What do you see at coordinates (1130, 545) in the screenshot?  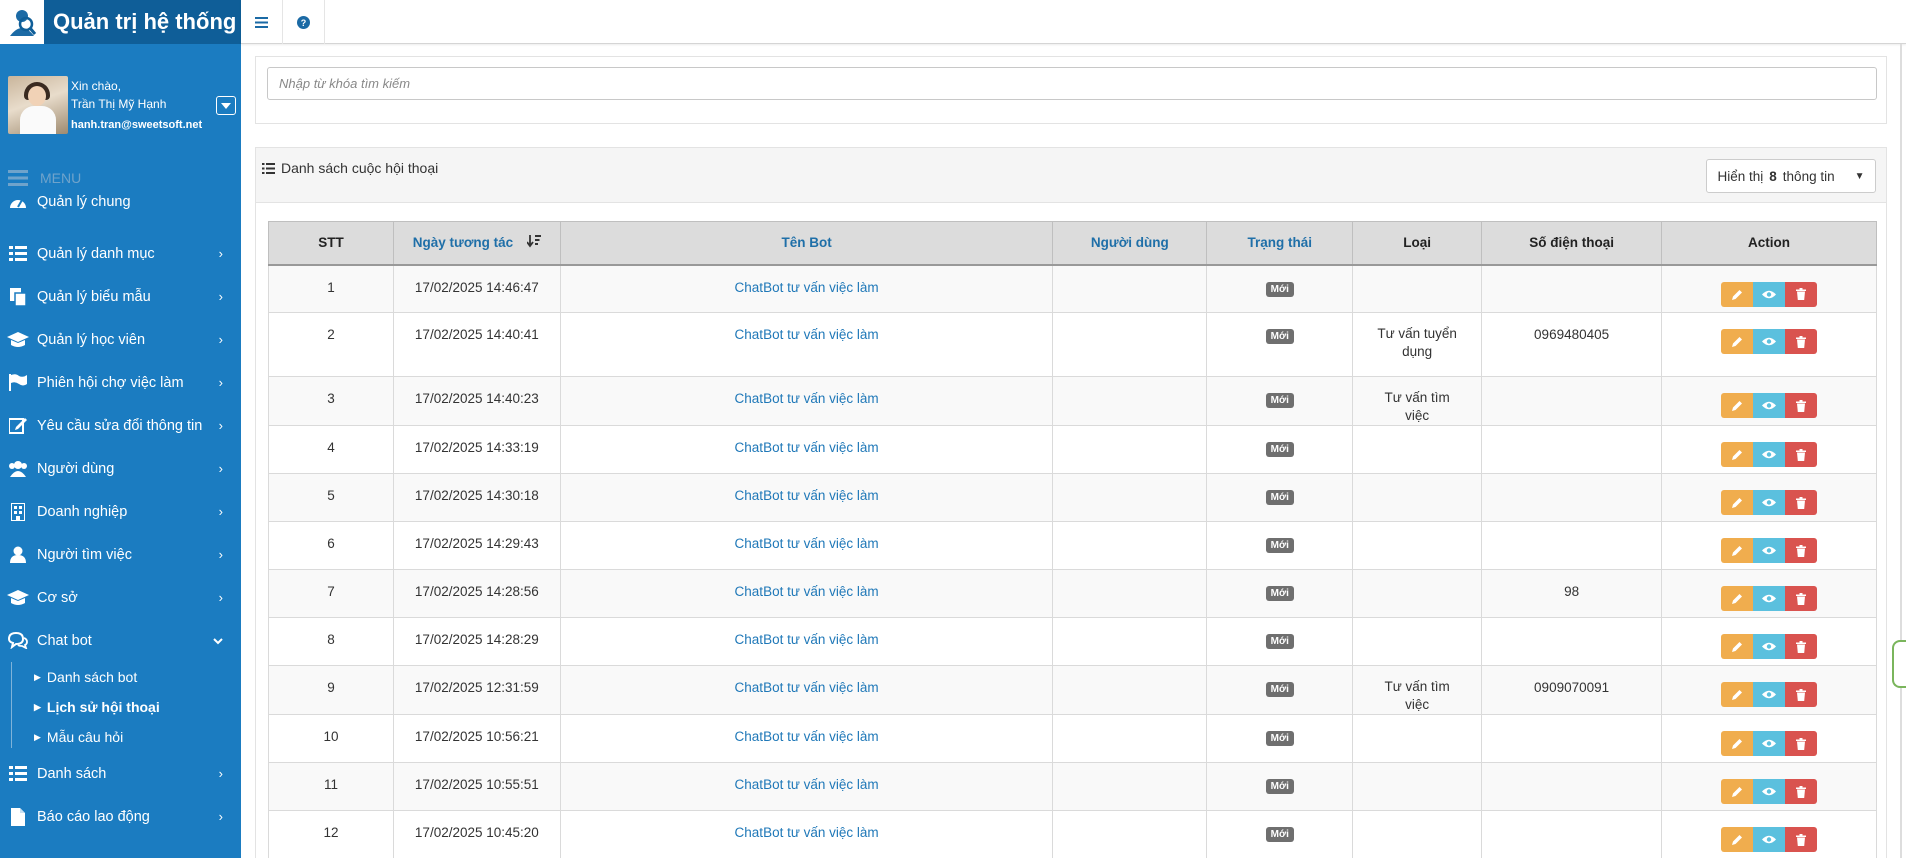 I see `cell-user` at bounding box center [1130, 545].